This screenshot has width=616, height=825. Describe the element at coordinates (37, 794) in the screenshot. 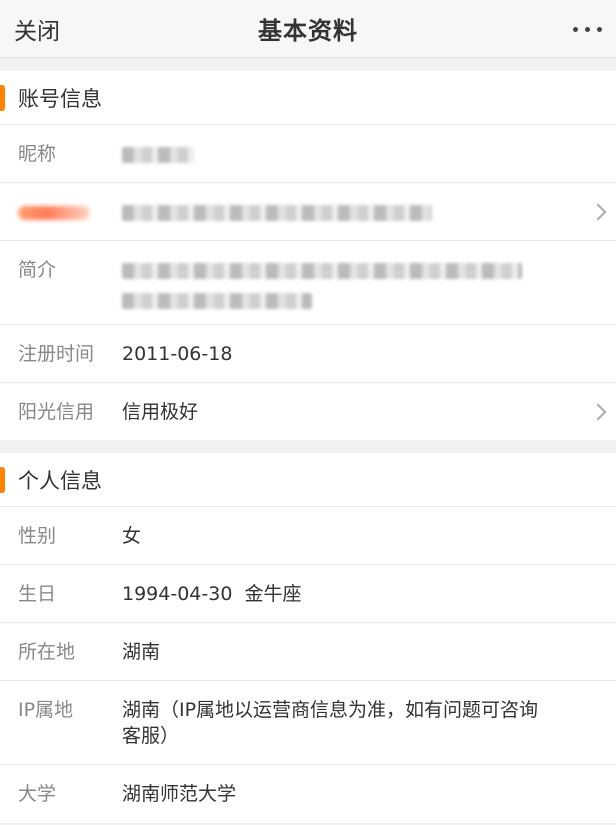

I see `university-label: 大学` at that location.